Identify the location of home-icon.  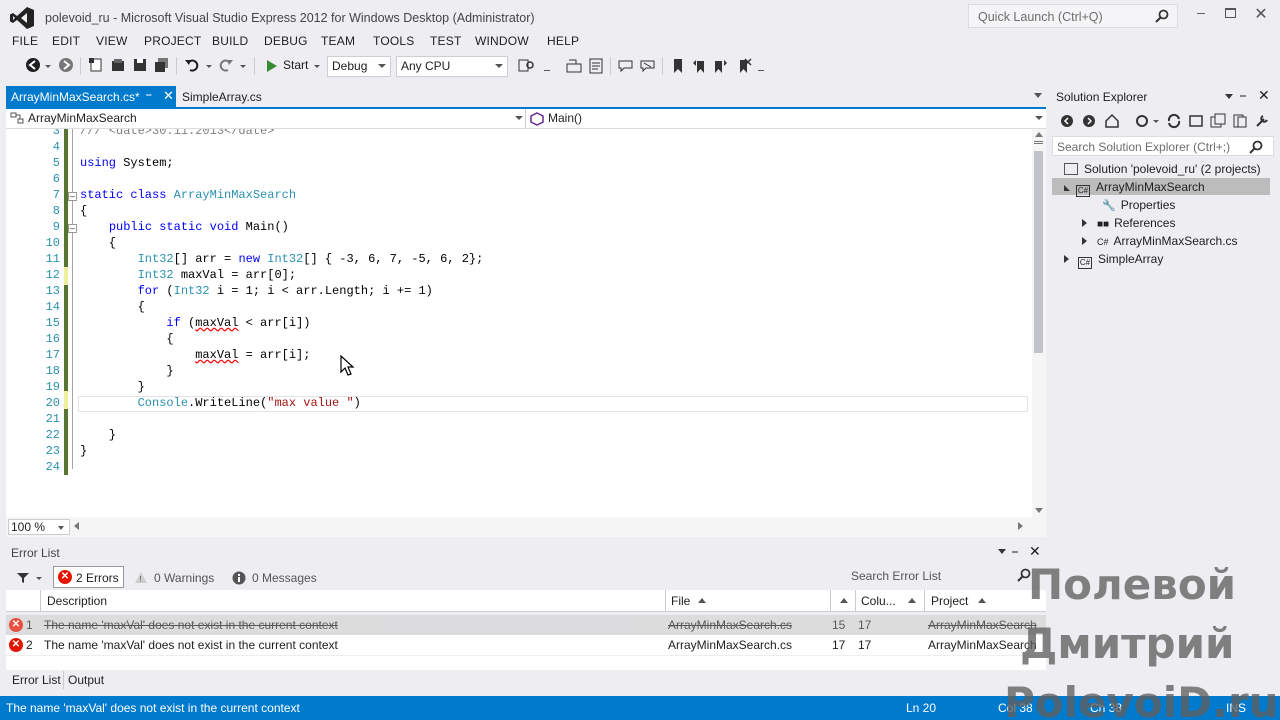
(1112, 121).